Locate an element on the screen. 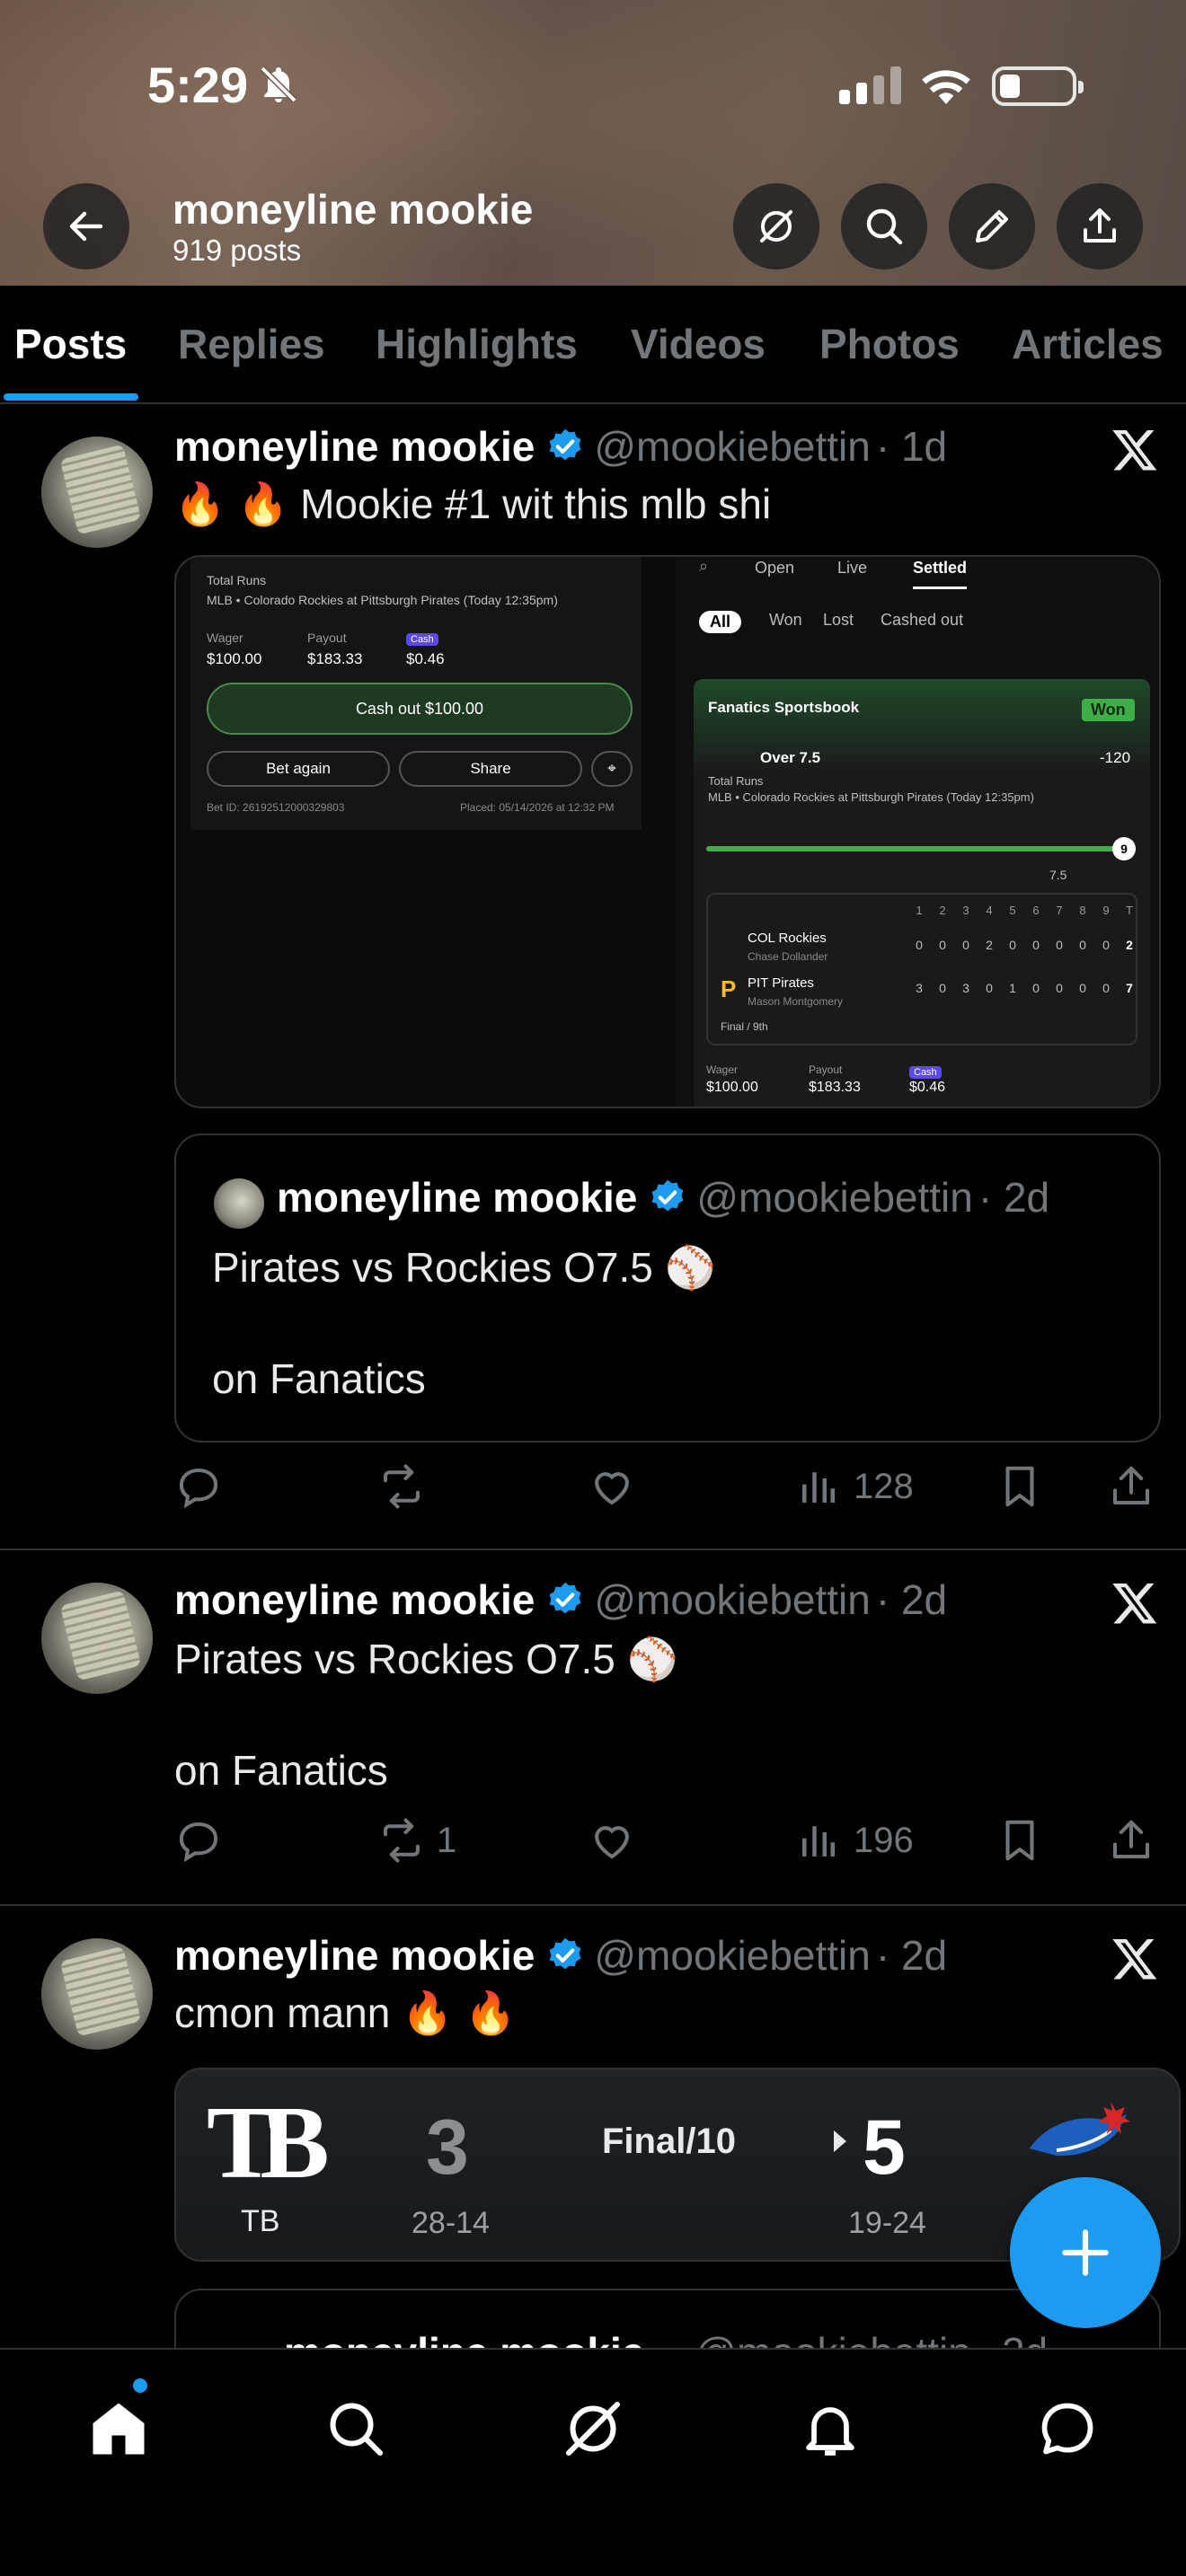  slip-tab-open: Open is located at coordinates (775, 568).